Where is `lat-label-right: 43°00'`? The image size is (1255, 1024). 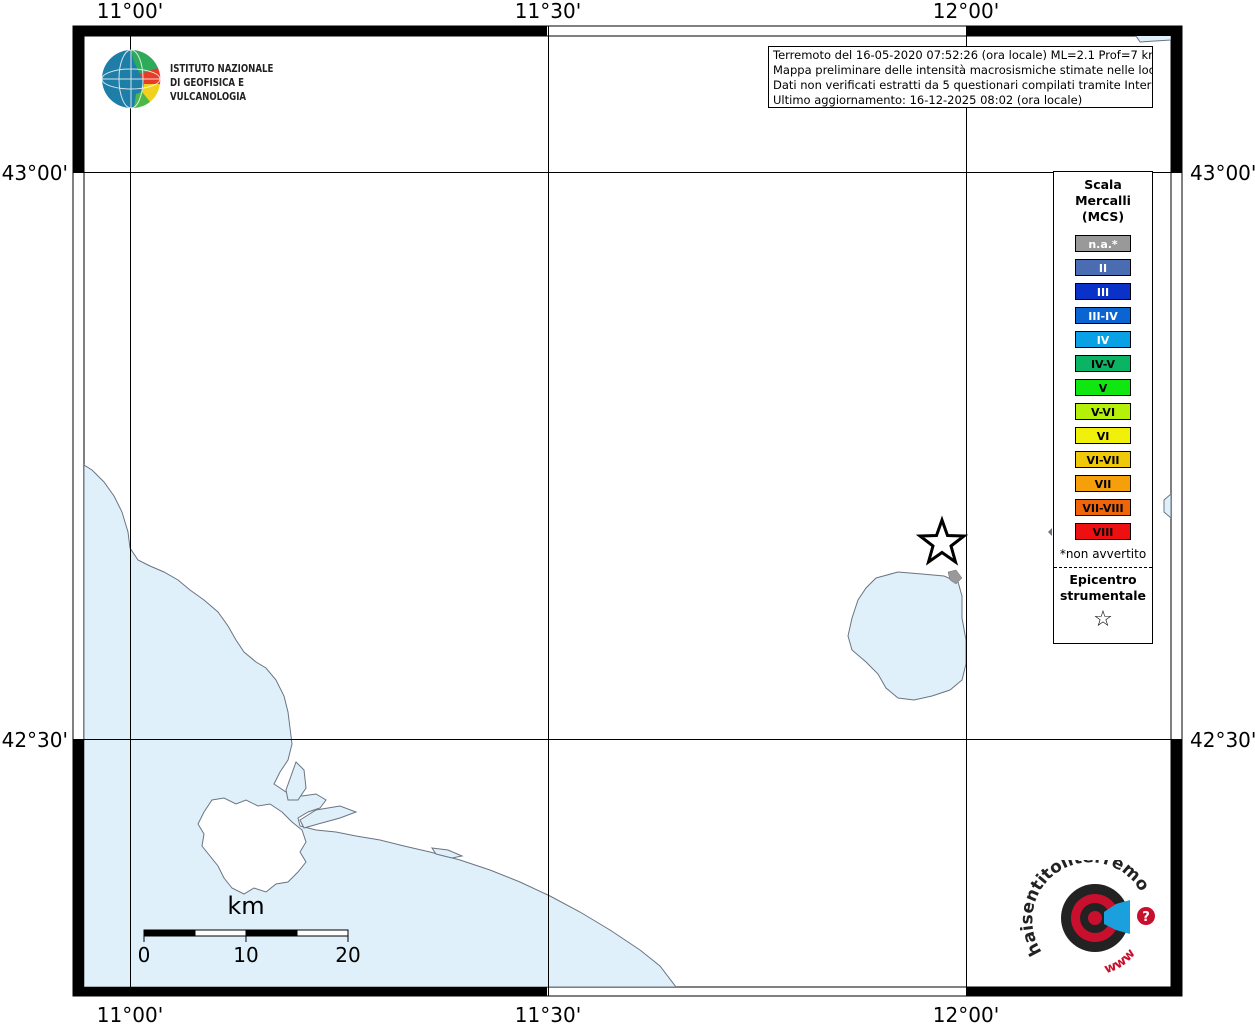 lat-label-right: 43°00' is located at coordinates (1222, 173).